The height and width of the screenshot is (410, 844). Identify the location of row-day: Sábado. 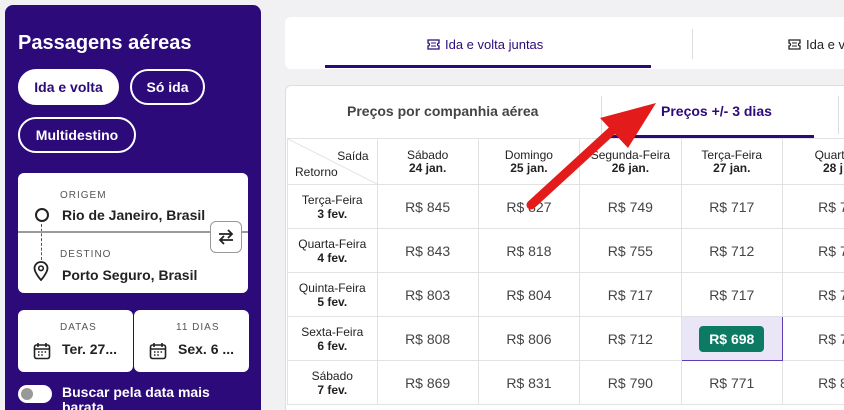
(332, 375).